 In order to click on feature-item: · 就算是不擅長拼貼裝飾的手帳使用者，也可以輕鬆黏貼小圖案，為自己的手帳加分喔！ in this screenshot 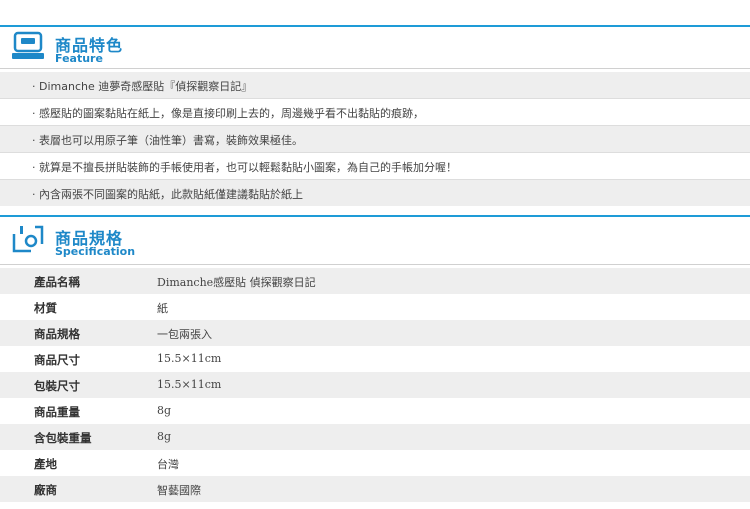, I will do `click(375, 166)`.